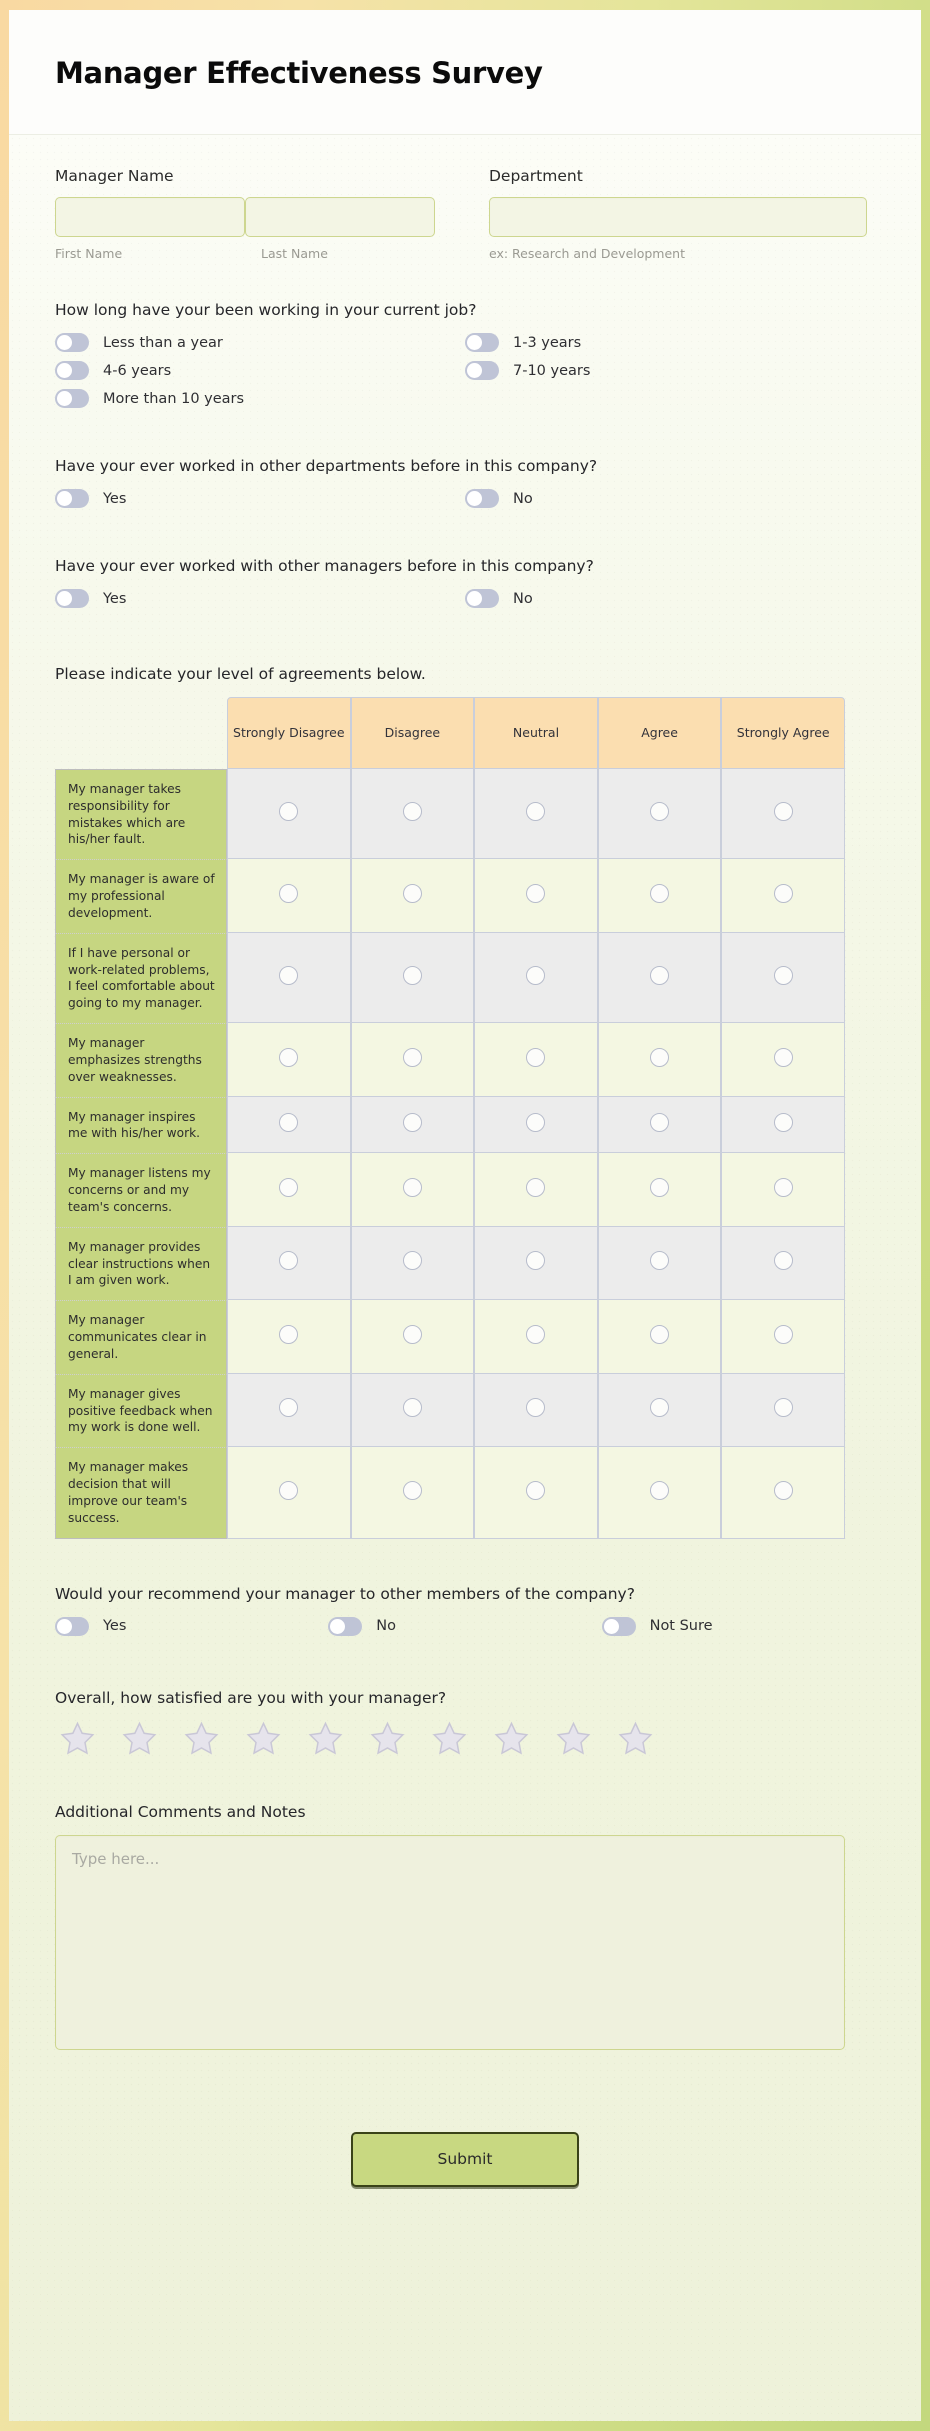  Describe the element at coordinates (260, 370) in the screenshot. I see `option-tenure-2: 4-6 years` at that location.